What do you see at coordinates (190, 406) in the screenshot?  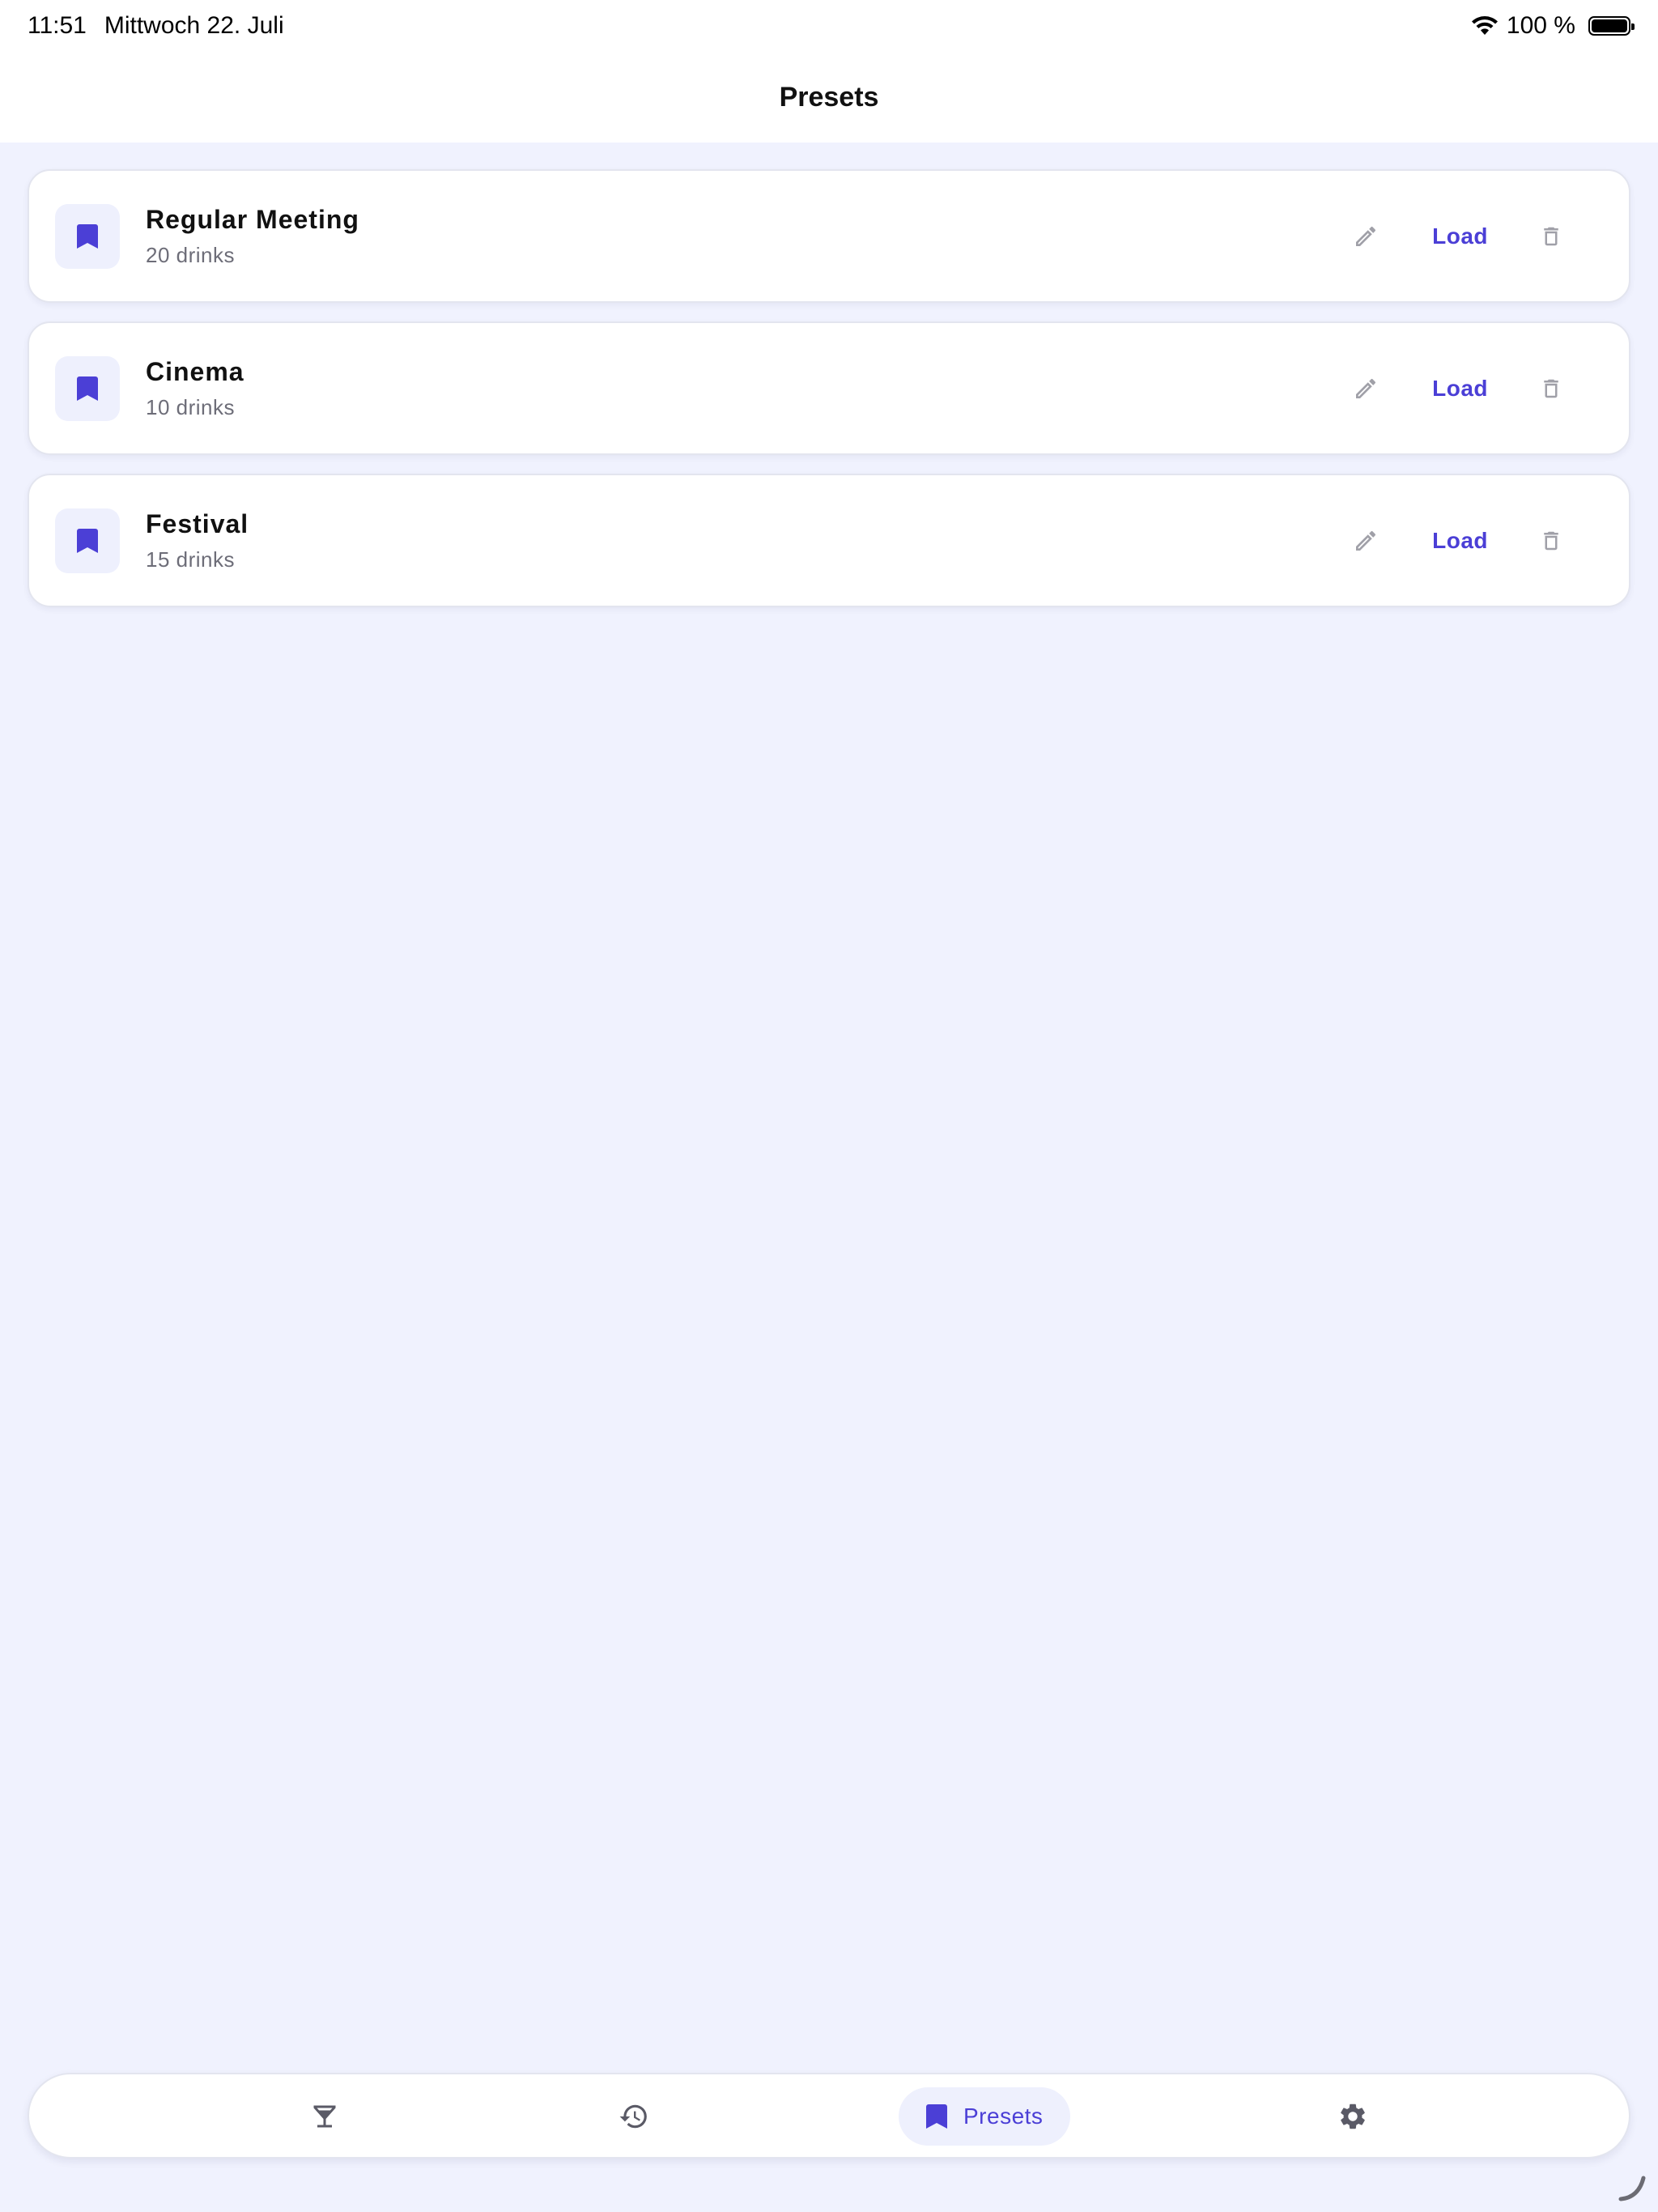 I see `preset-subtitle: 10 drinks` at bounding box center [190, 406].